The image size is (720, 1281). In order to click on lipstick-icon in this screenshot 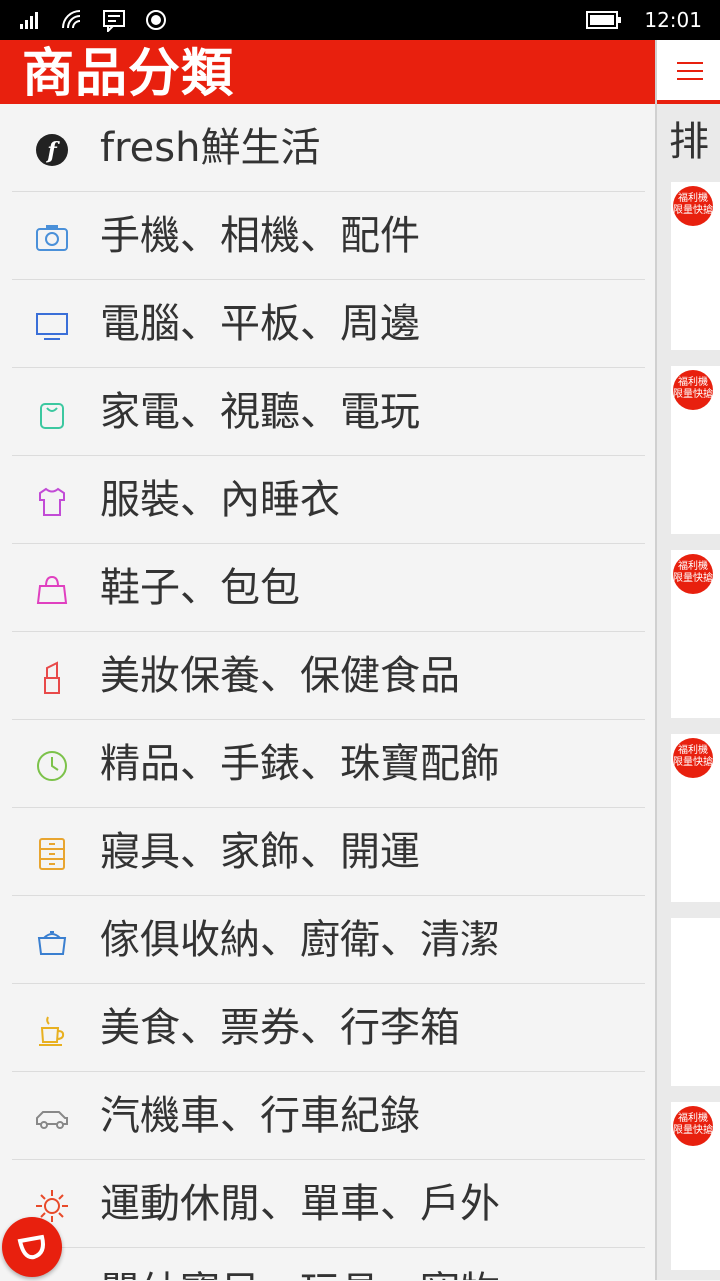, I will do `click(52, 677)`.